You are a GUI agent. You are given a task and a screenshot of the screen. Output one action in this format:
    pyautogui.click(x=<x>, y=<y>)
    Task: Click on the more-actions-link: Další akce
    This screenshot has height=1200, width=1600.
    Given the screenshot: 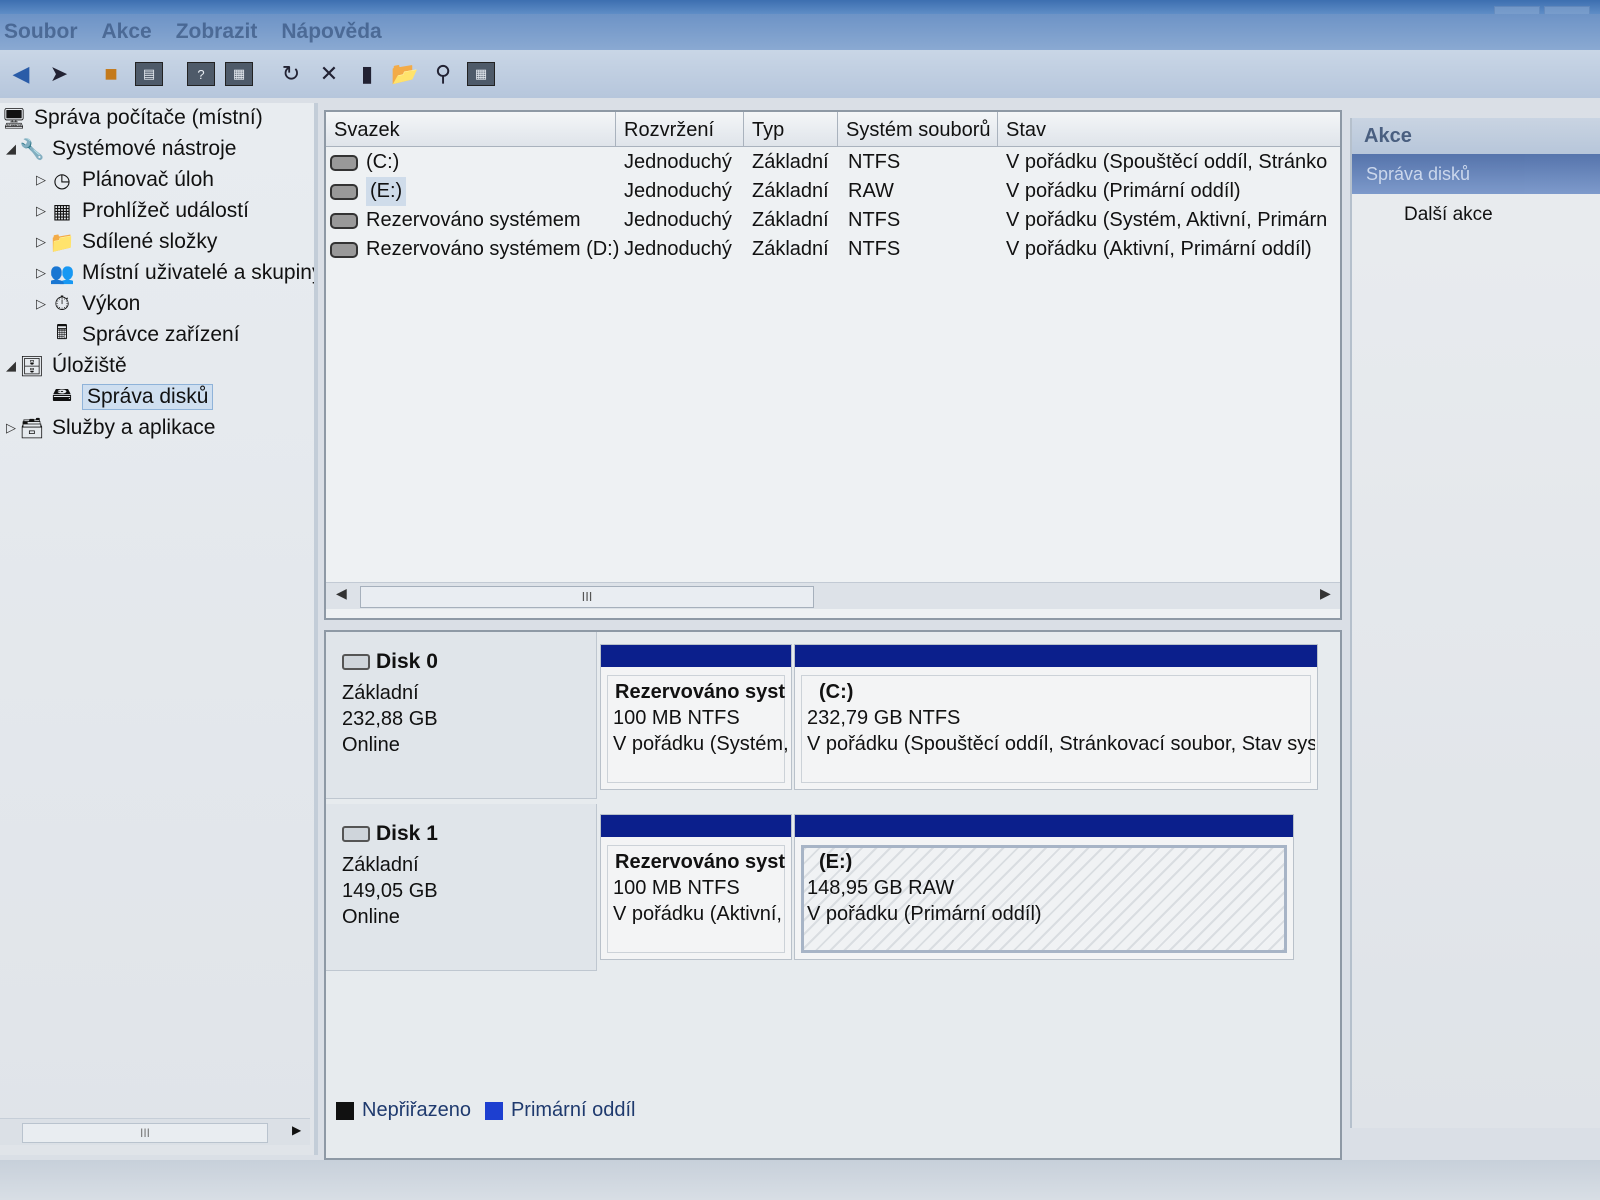 What is the action you would take?
    pyautogui.click(x=1476, y=210)
    